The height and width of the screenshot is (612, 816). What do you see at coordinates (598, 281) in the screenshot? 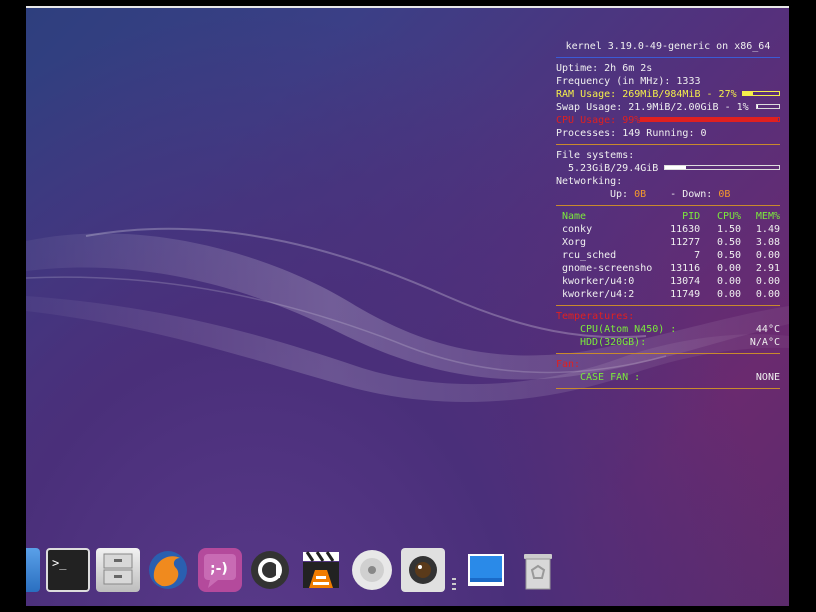
I see `proc-name: kworker/u4:0` at bounding box center [598, 281].